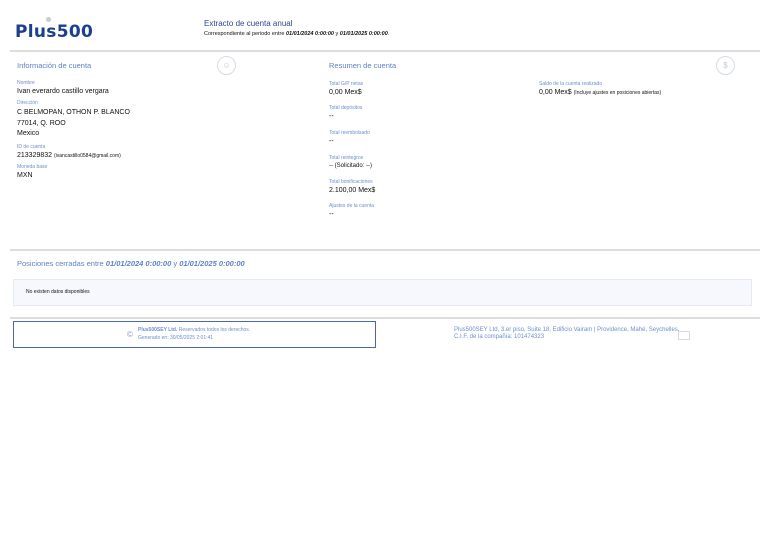 Image resolution: width=768 pixels, height=543 pixels. What do you see at coordinates (26, 83) in the screenshot?
I see `name-label: Nombre` at bounding box center [26, 83].